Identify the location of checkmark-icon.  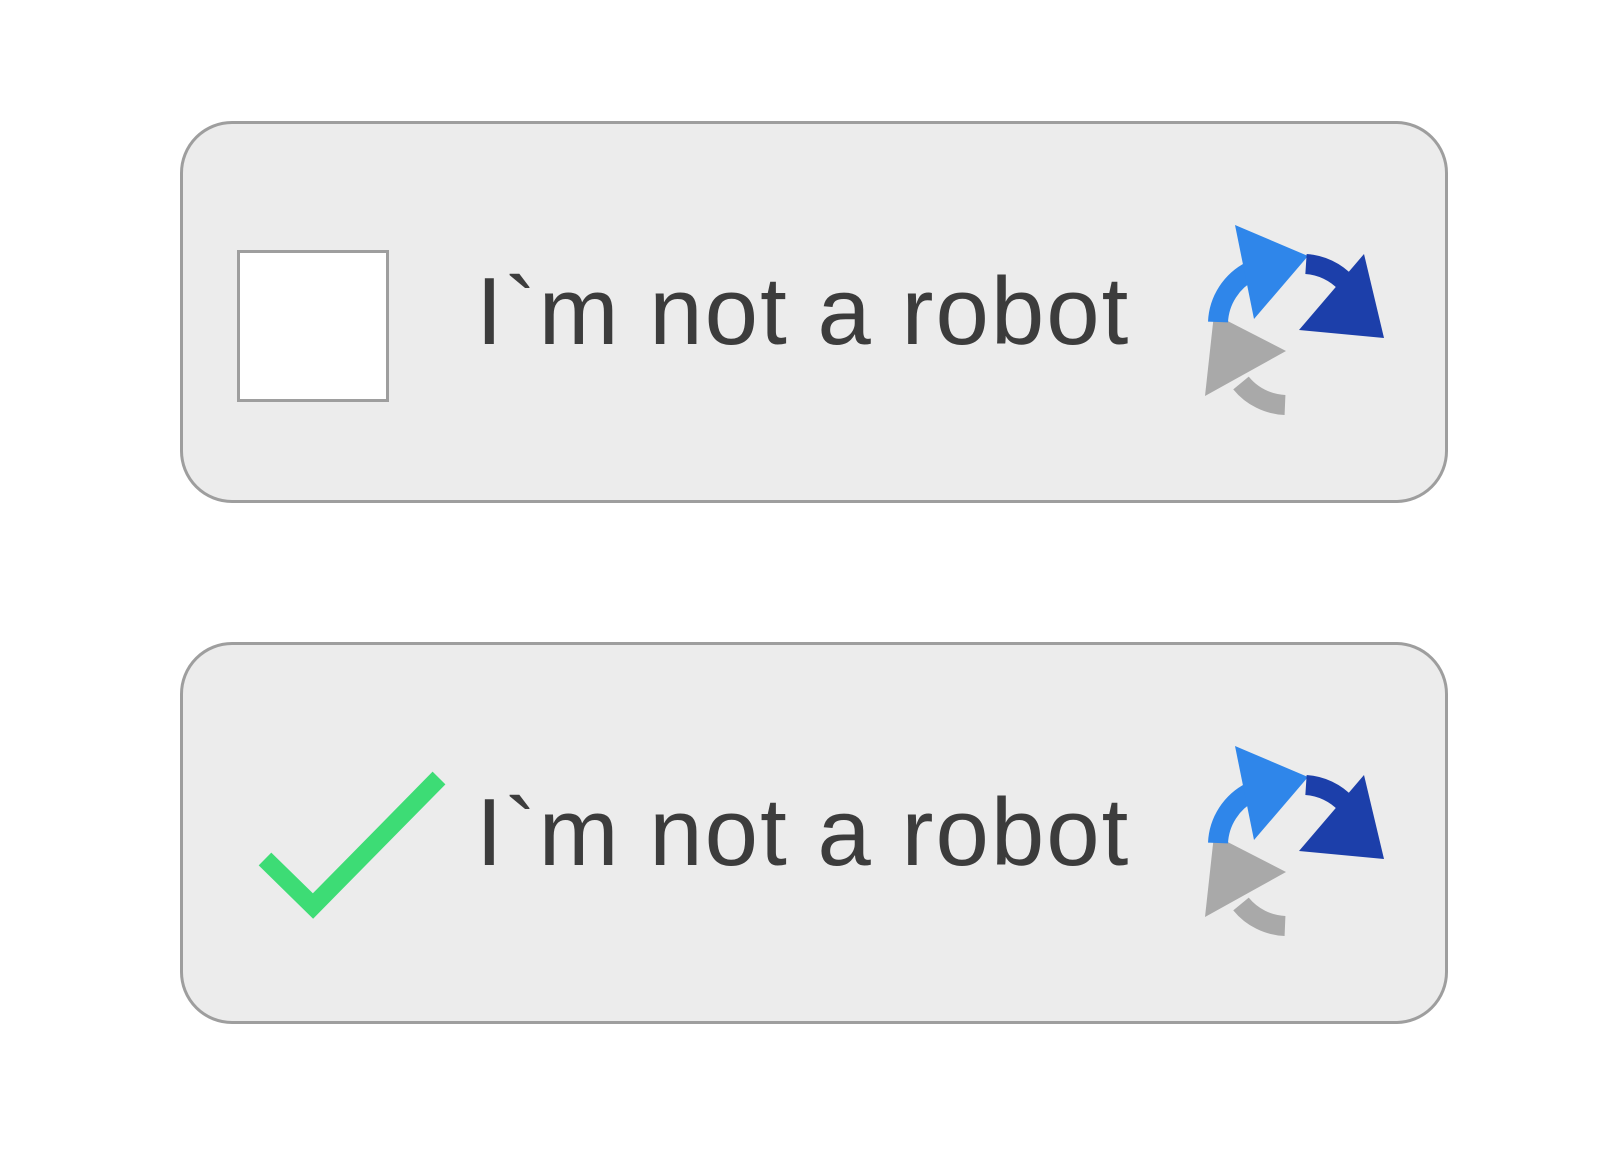
(357, 848).